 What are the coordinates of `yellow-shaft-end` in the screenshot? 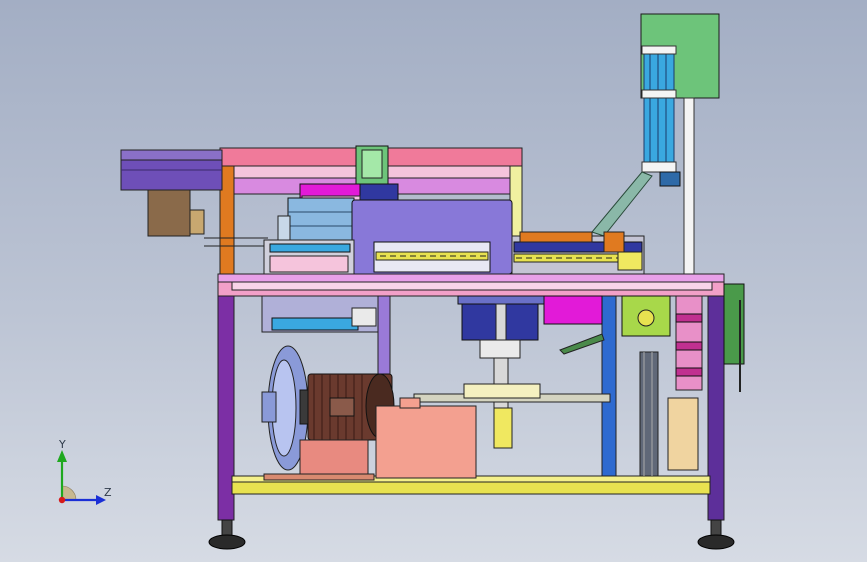 It's located at (503, 428).